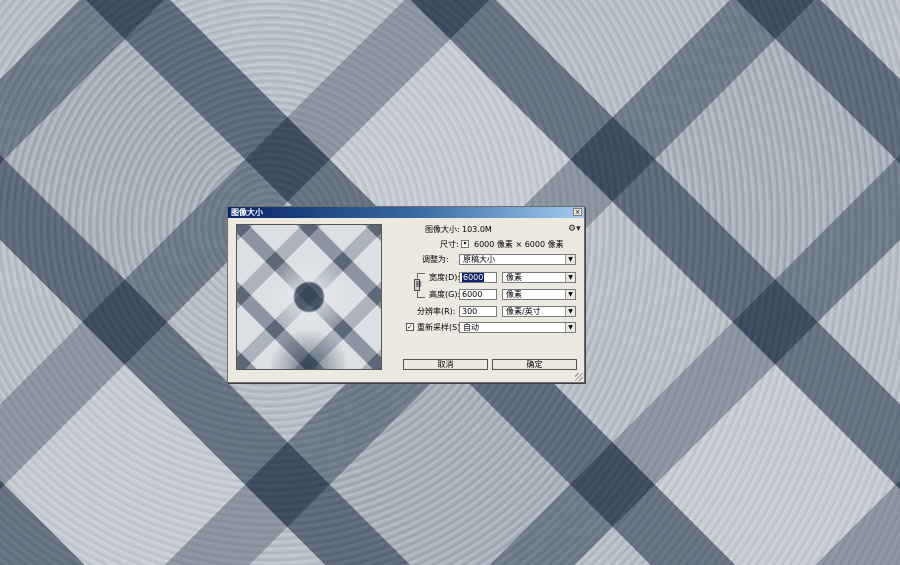 The image size is (900, 565). I want to click on dimensions-value: 6000 像素 × 6000 像素, so click(519, 244).